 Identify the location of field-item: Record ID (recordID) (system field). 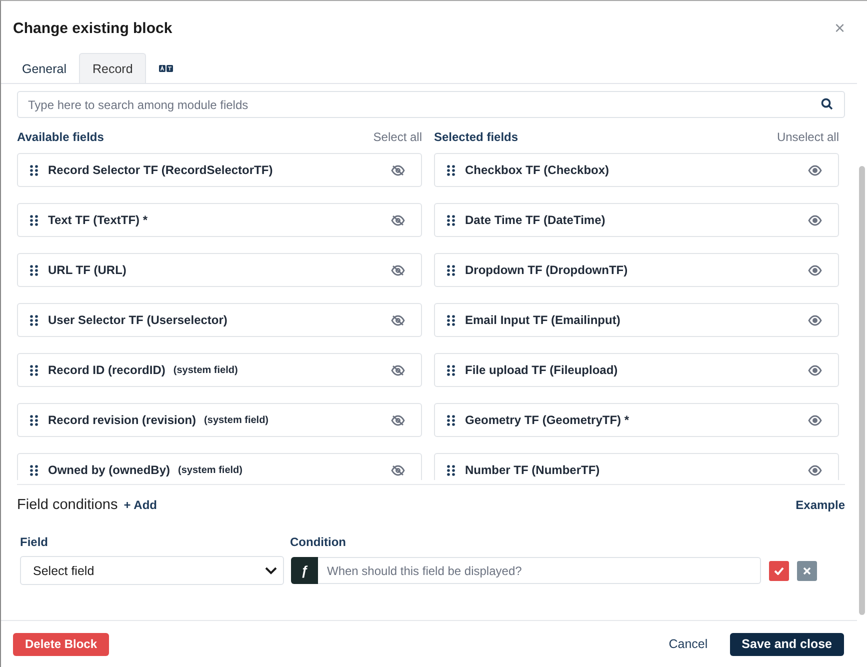
(219, 370).